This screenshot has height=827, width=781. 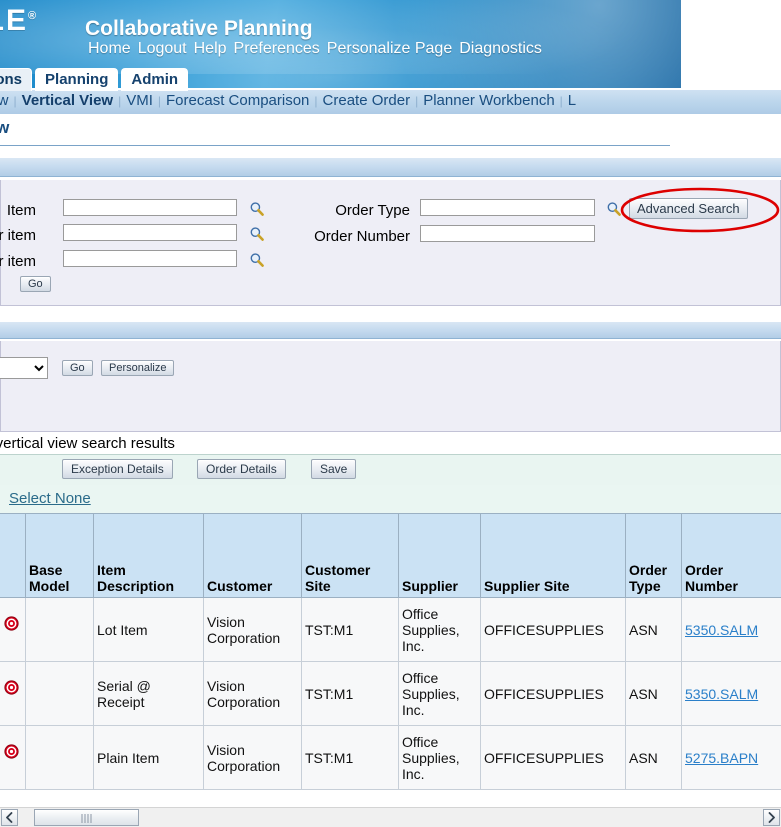 I want to click on view-select, so click(x=24, y=368).